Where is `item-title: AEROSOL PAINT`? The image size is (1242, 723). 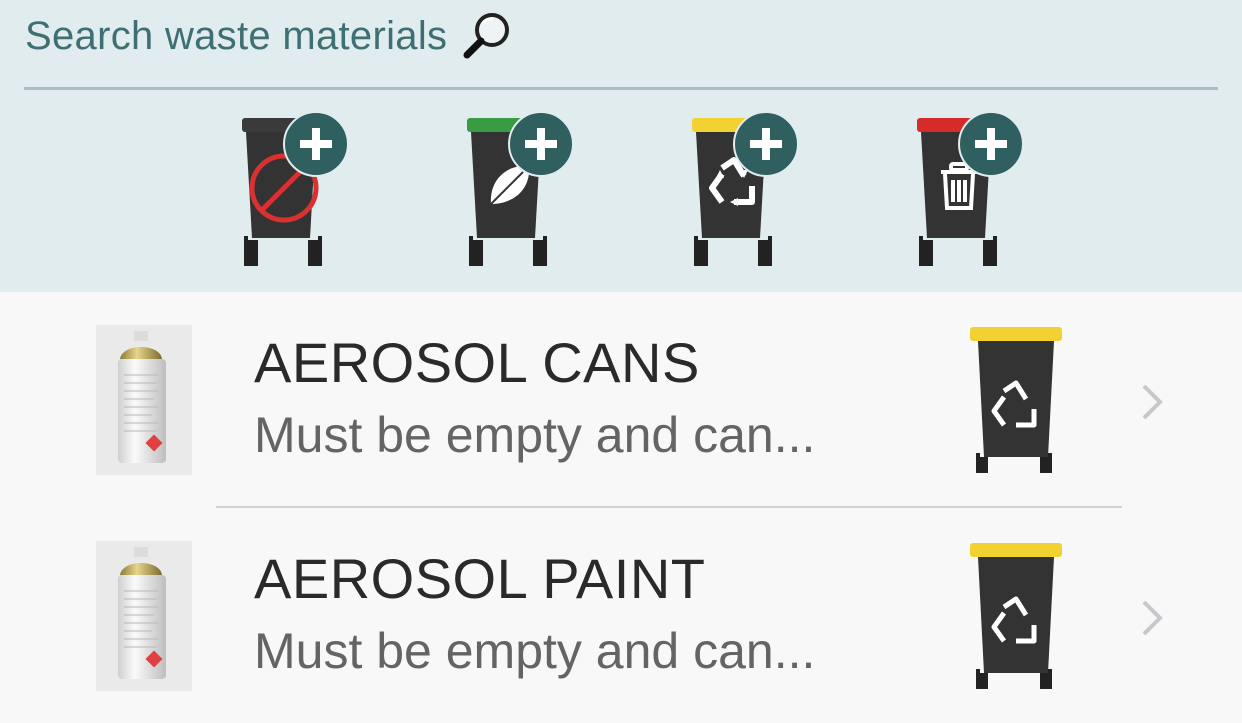 item-title: AEROSOL PAINT is located at coordinates (480, 578).